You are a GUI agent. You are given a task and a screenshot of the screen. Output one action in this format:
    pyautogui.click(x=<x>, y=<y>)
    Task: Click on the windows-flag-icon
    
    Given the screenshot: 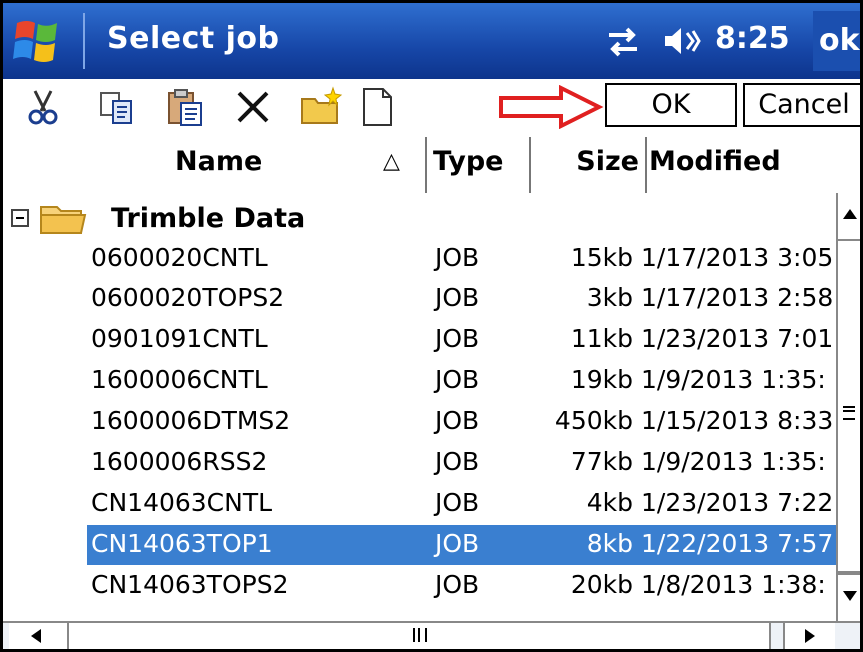 What is the action you would take?
    pyautogui.click(x=37, y=41)
    